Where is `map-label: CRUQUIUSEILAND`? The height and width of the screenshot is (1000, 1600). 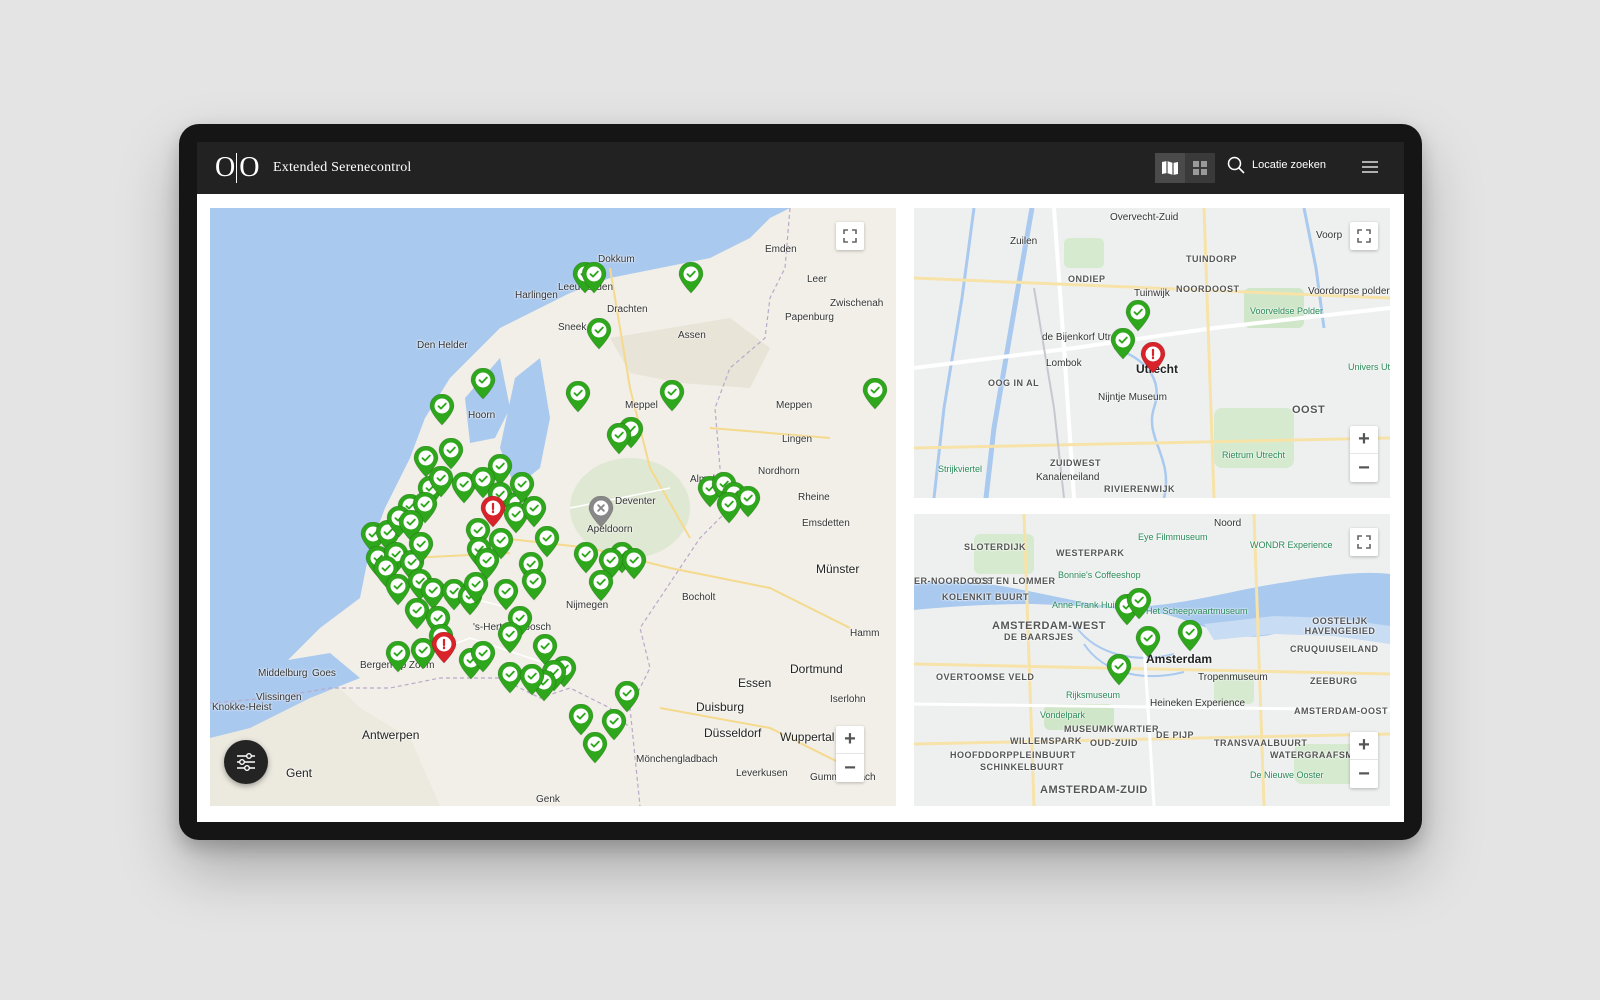 map-label: CRUQUIUSEILAND is located at coordinates (1334, 649).